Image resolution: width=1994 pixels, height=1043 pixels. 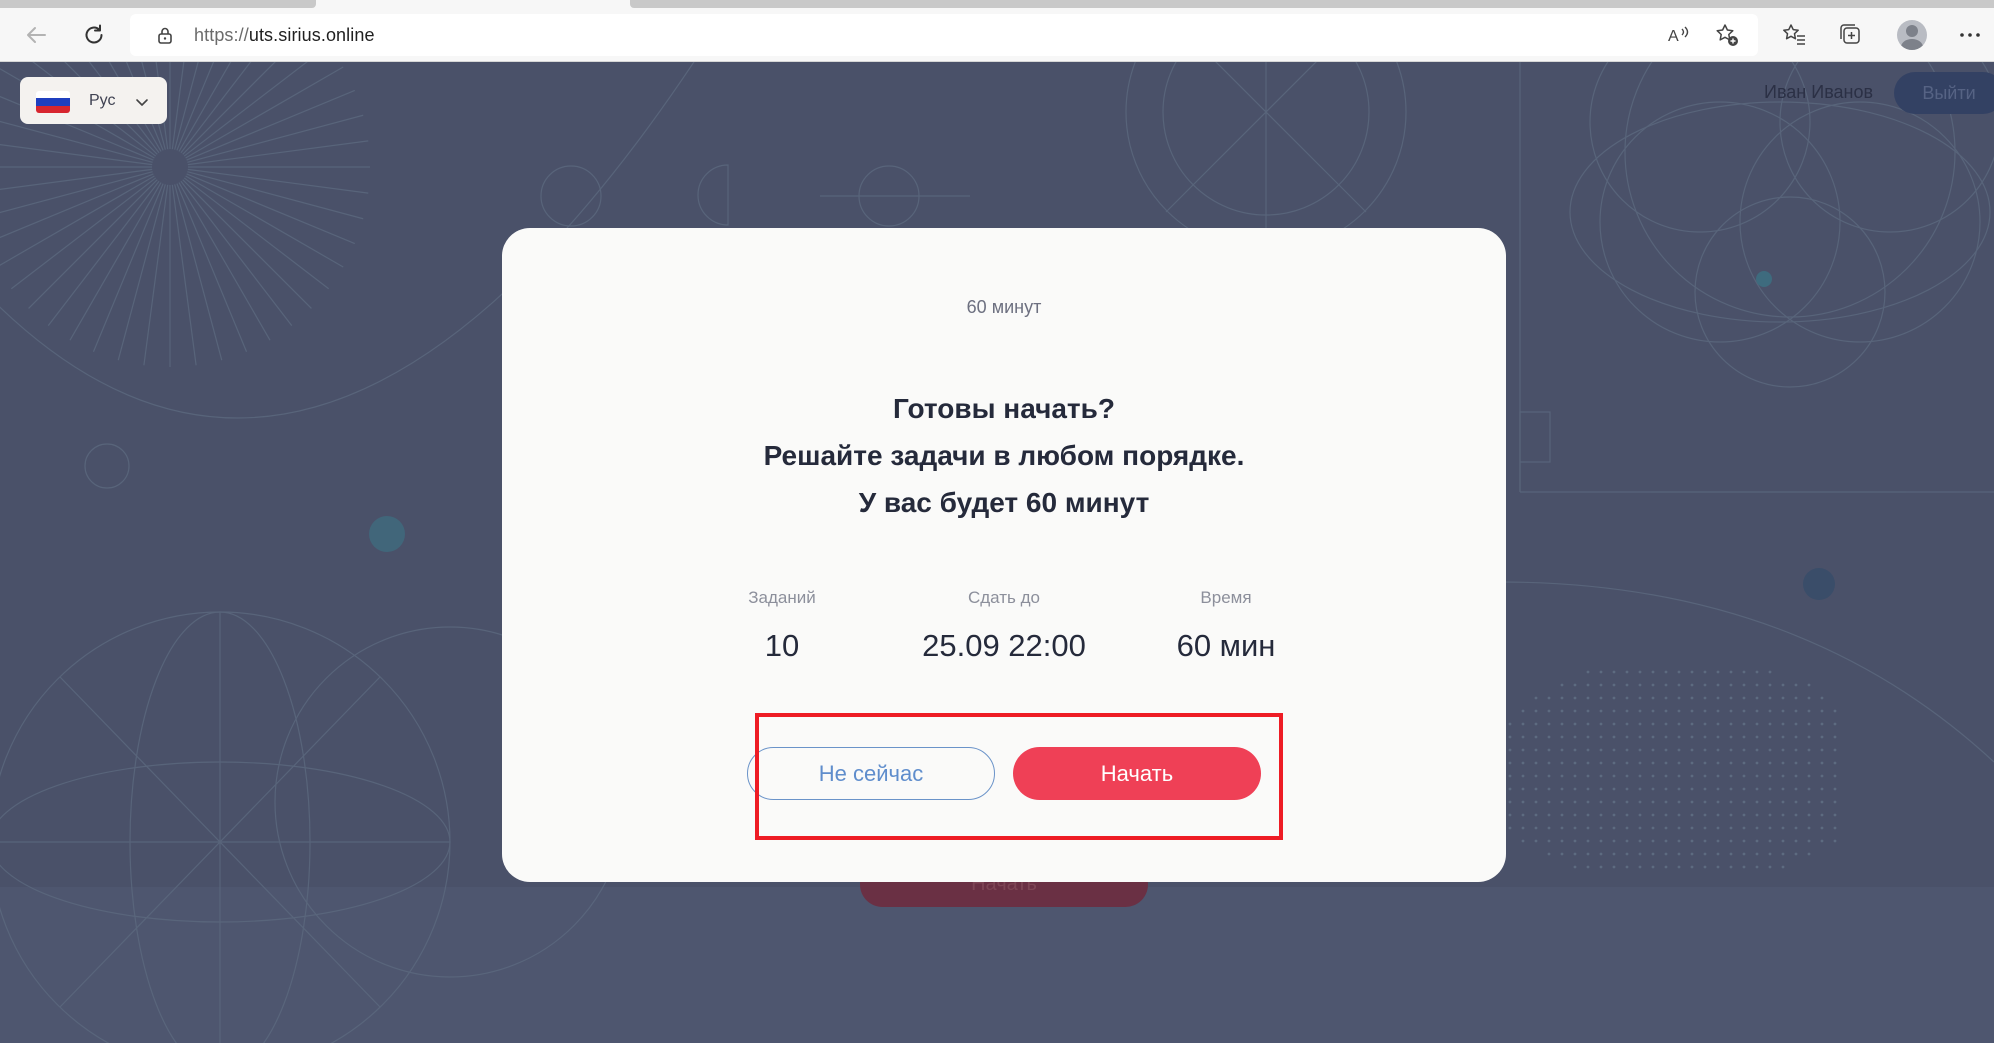 What do you see at coordinates (1004, 597) in the screenshot?
I see `stat-label: Сдать до` at bounding box center [1004, 597].